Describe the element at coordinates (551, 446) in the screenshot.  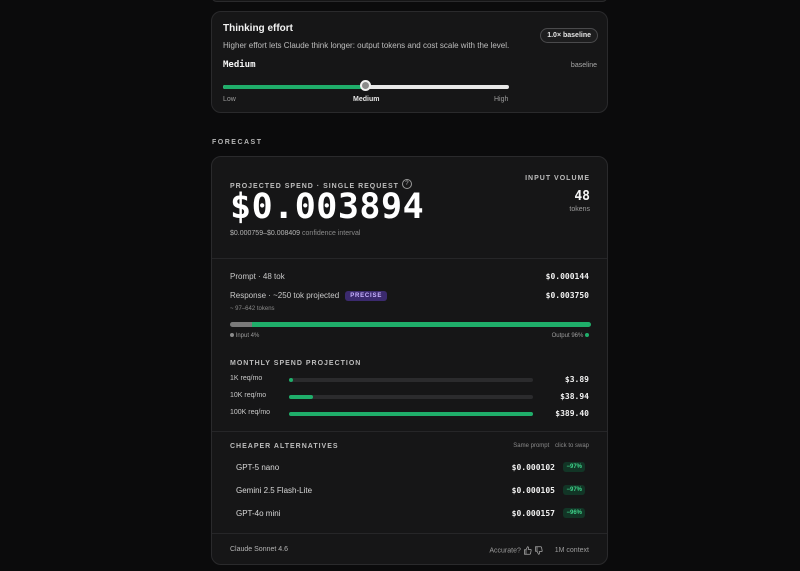
I see `alternatives-hint: Same prompt click to swap` at that location.